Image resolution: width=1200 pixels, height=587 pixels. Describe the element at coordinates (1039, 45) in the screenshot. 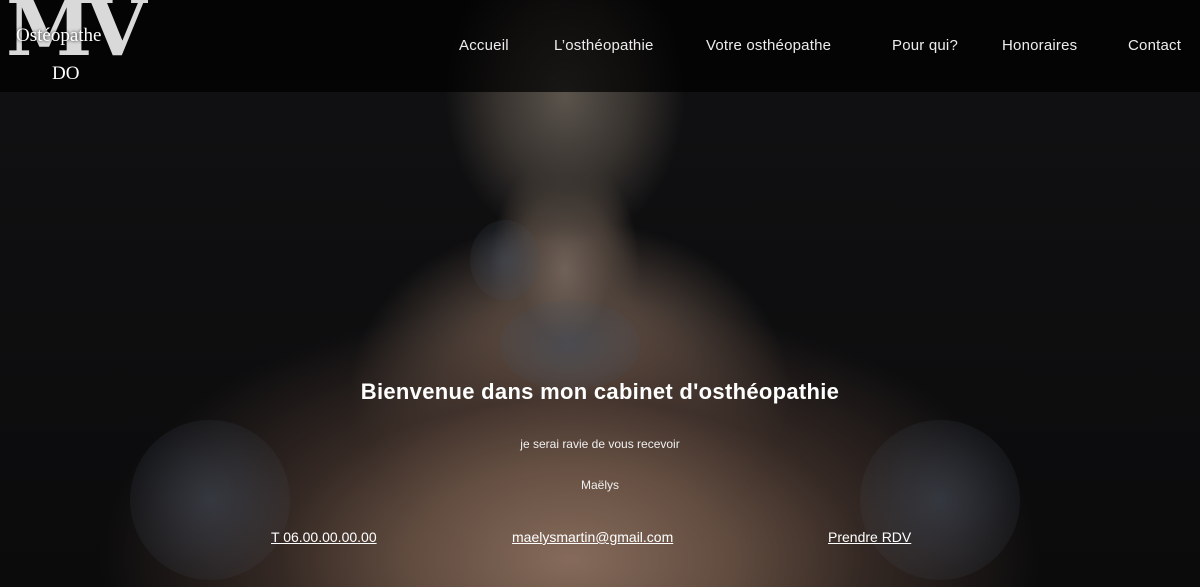

I see `nav-item-honoraires: Honoraires` at that location.